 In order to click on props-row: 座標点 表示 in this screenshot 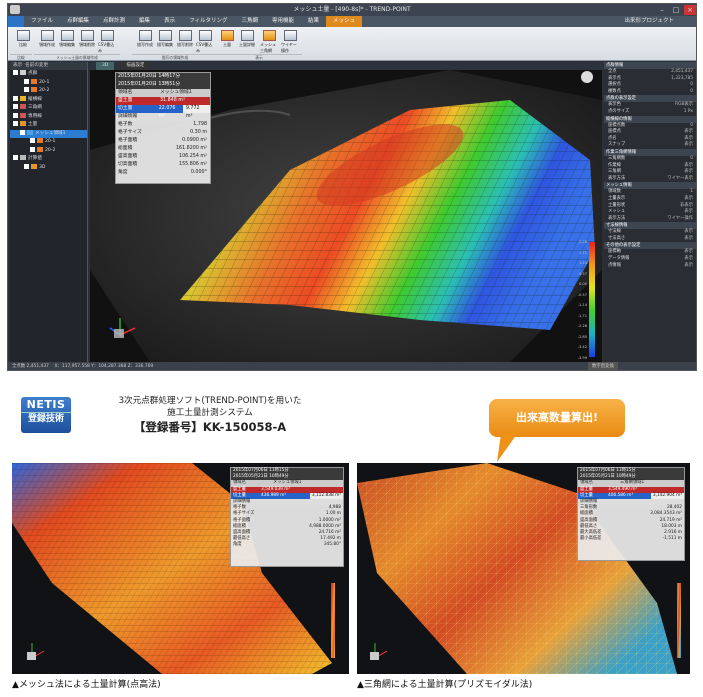, I will do `click(650, 132)`.